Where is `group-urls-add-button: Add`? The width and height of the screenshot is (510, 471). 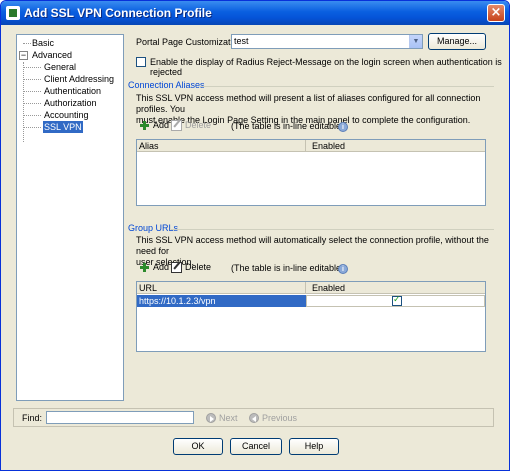 group-urls-add-button: Add is located at coordinates (154, 267).